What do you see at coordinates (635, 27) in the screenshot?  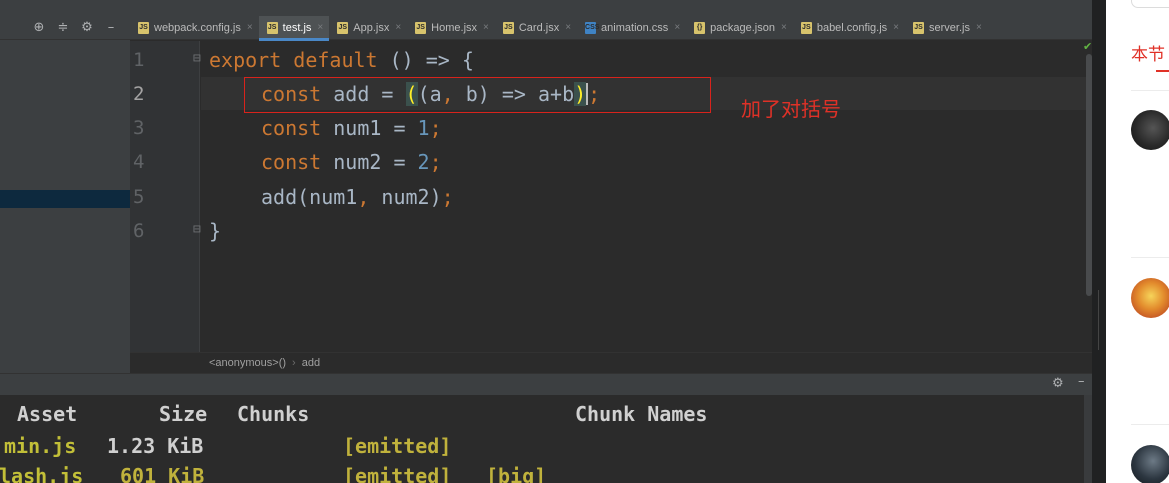 I see `tab-label: animation.css` at bounding box center [635, 27].